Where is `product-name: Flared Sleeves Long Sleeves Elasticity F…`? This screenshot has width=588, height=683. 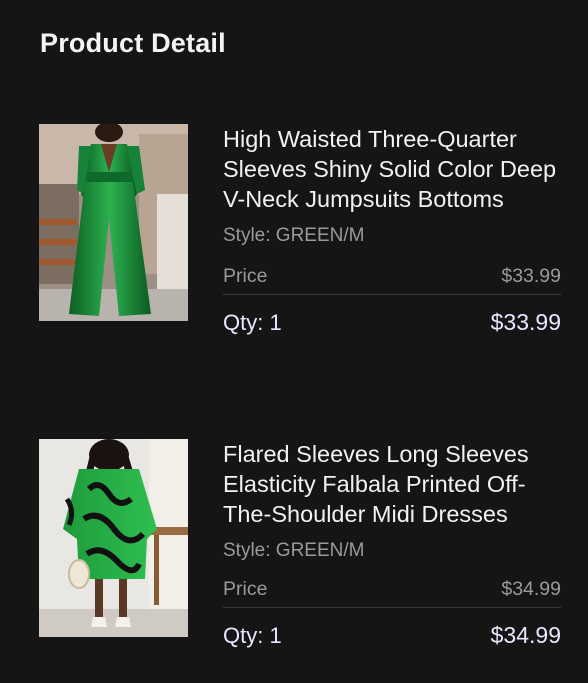 product-name: Flared Sleeves Long Sleeves Elasticity F… is located at coordinates (392, 484).